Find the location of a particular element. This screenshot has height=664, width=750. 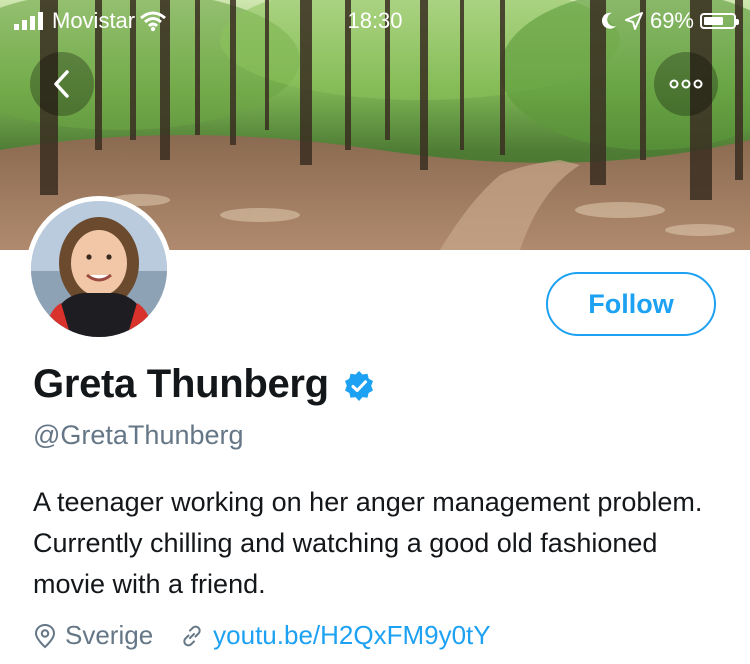

chevron-left-icon is located at coordinates (61, 84).